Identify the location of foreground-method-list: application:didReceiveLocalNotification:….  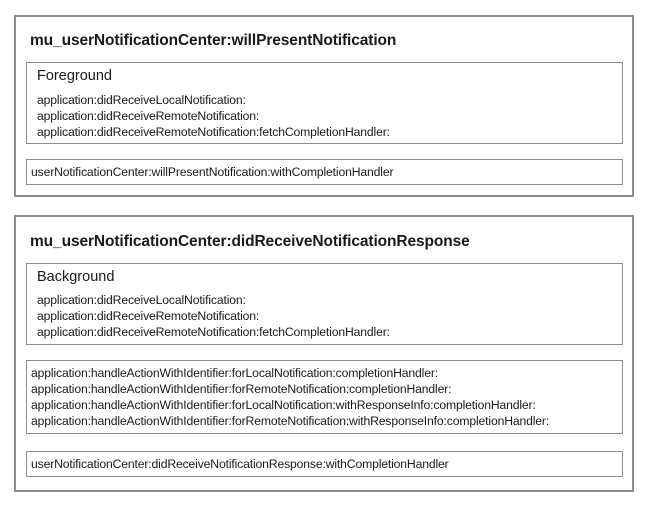
(213, 116).